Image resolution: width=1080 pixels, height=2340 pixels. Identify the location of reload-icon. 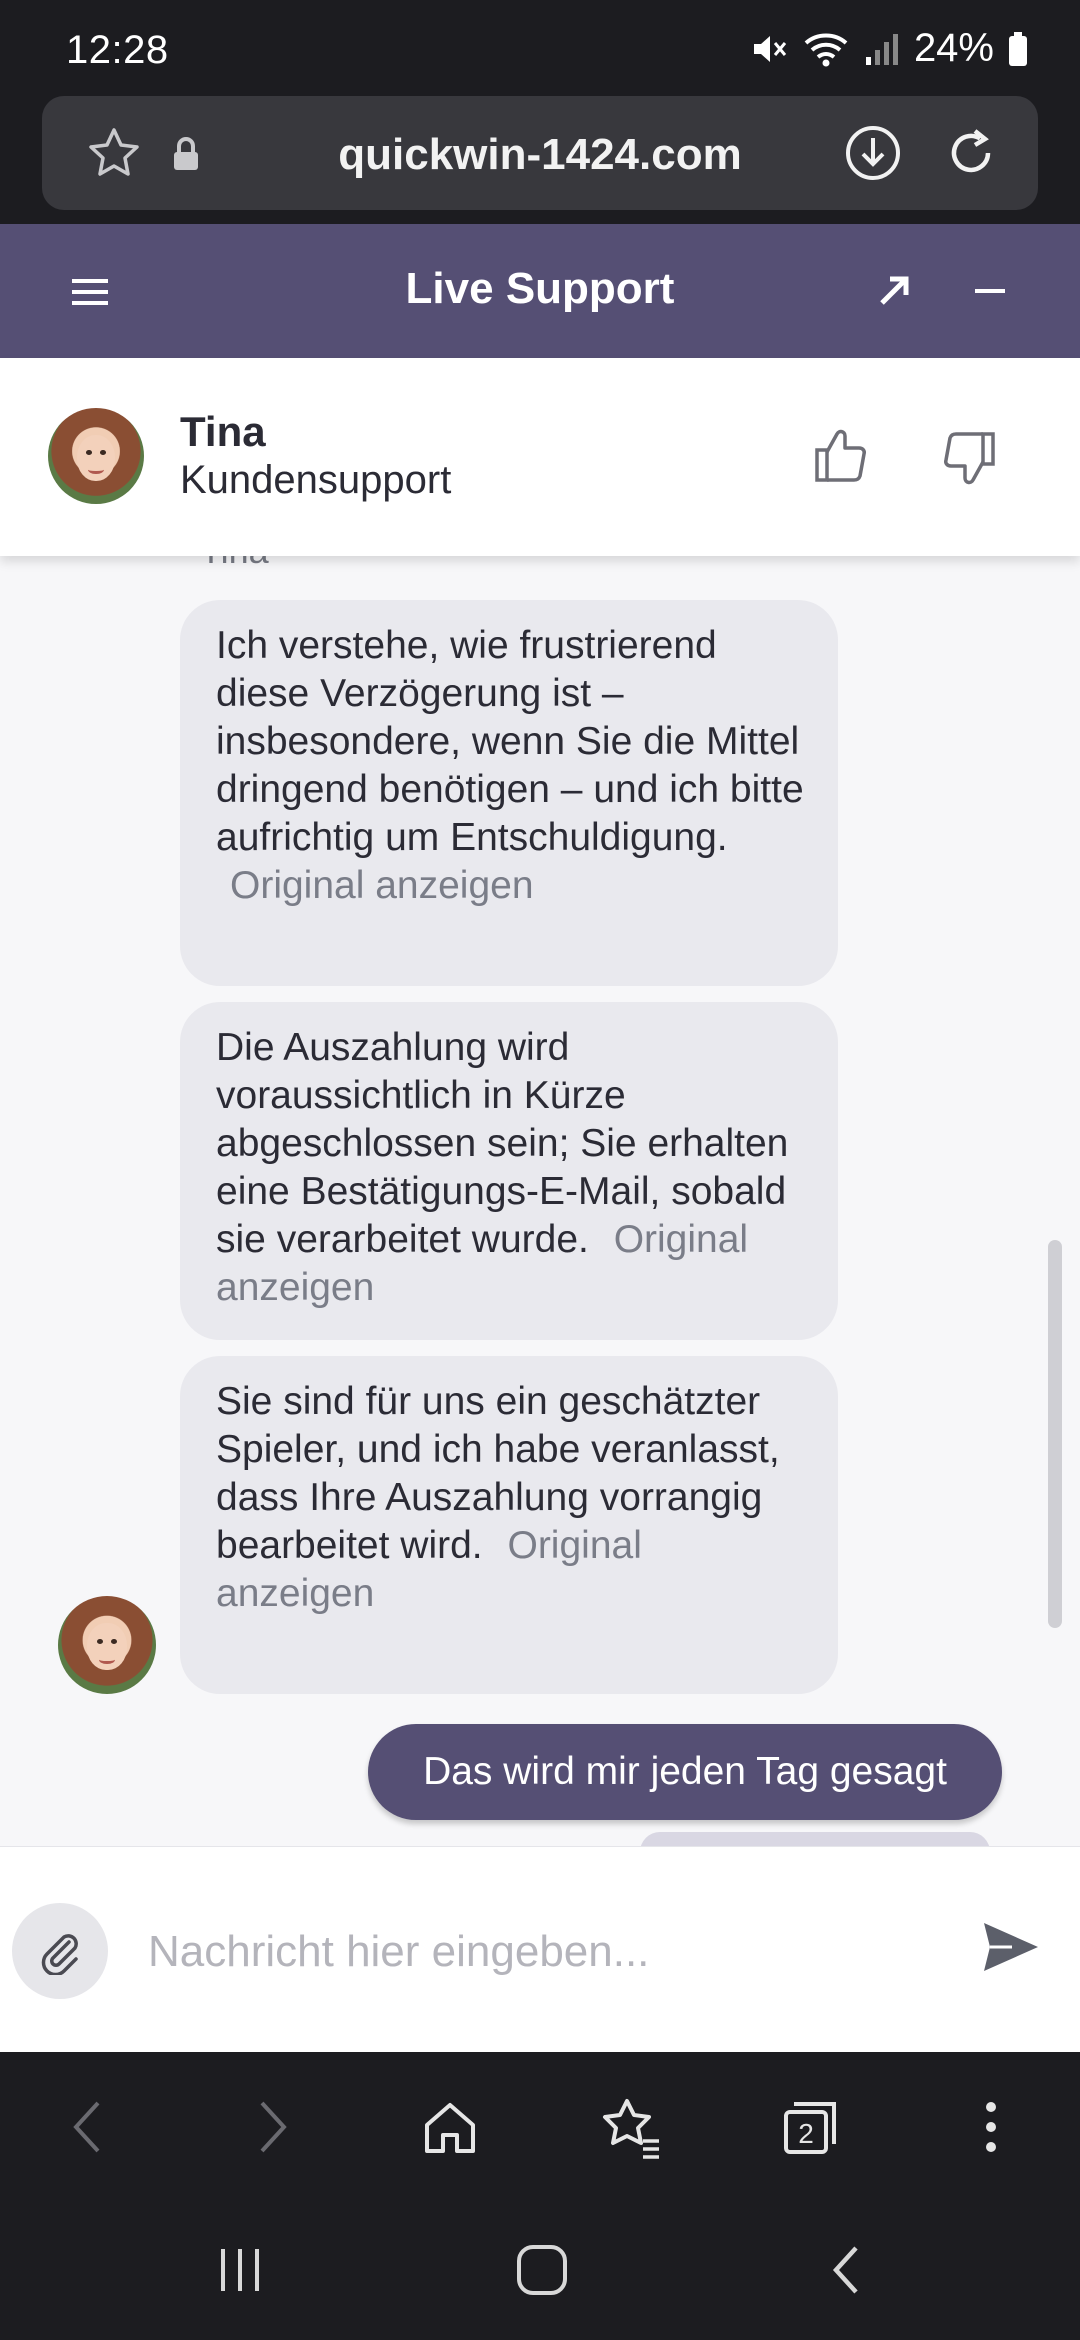
(971, 153).